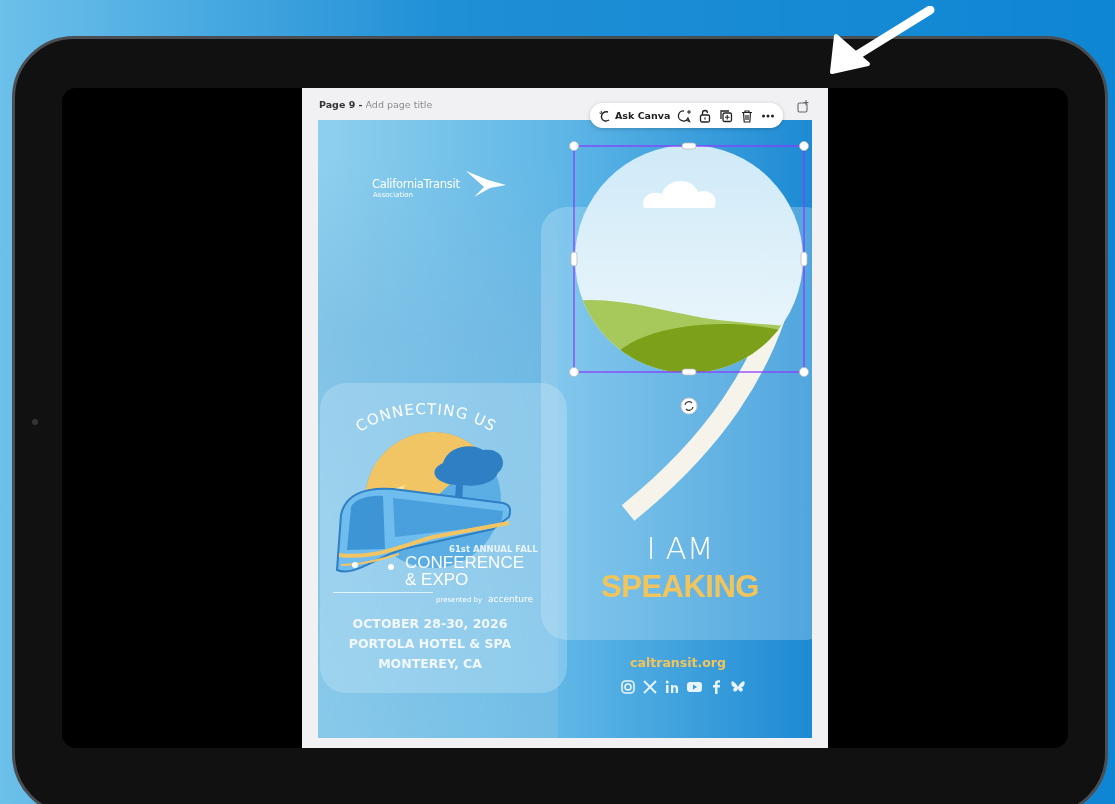  Describe the element at coordinates (437, 579) in the screenshot. I see `conference-title-line: & EXPO` at that location.